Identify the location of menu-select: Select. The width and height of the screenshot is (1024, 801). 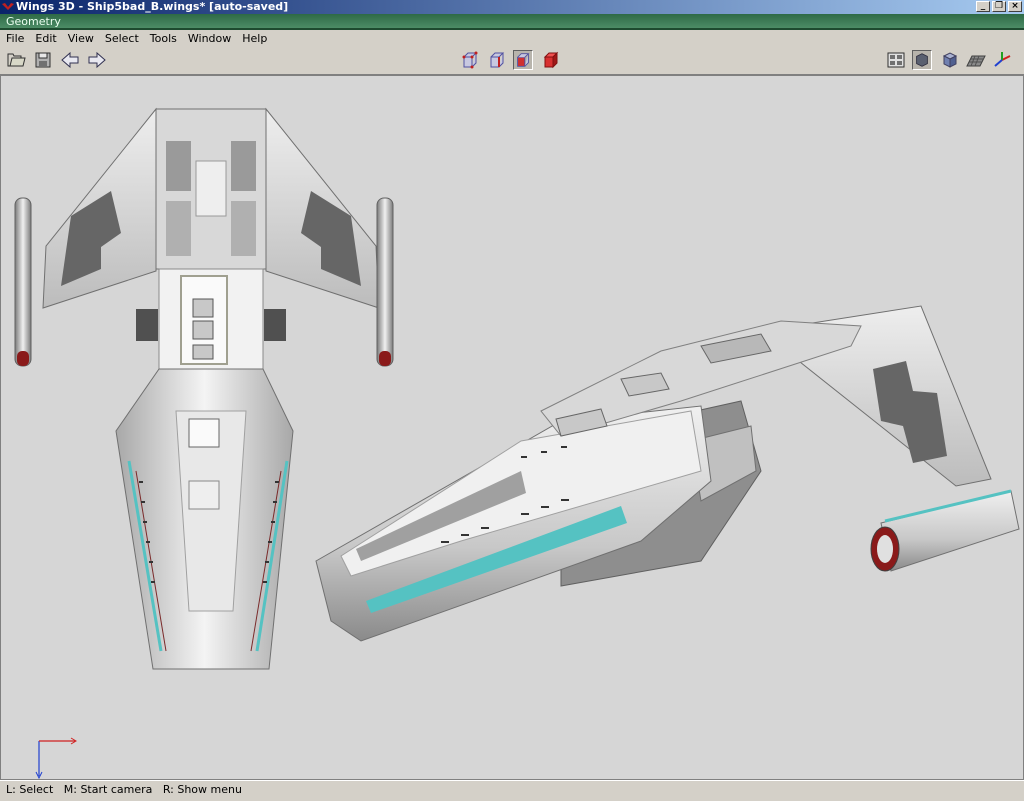
(122, 38).